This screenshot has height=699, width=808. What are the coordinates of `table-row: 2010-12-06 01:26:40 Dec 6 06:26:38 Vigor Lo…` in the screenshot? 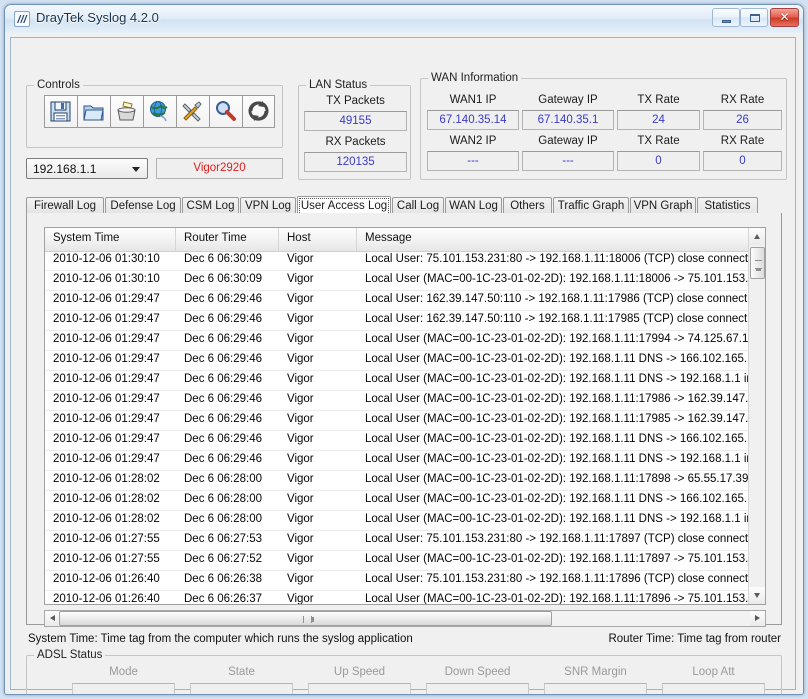 It's located at (405, 581).